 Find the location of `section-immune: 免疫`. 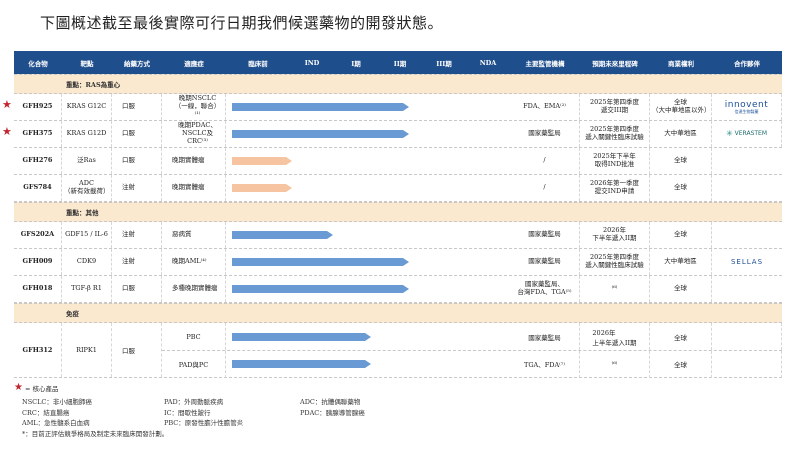

section-immune: 免疫 is located at coordinates (398, 313).